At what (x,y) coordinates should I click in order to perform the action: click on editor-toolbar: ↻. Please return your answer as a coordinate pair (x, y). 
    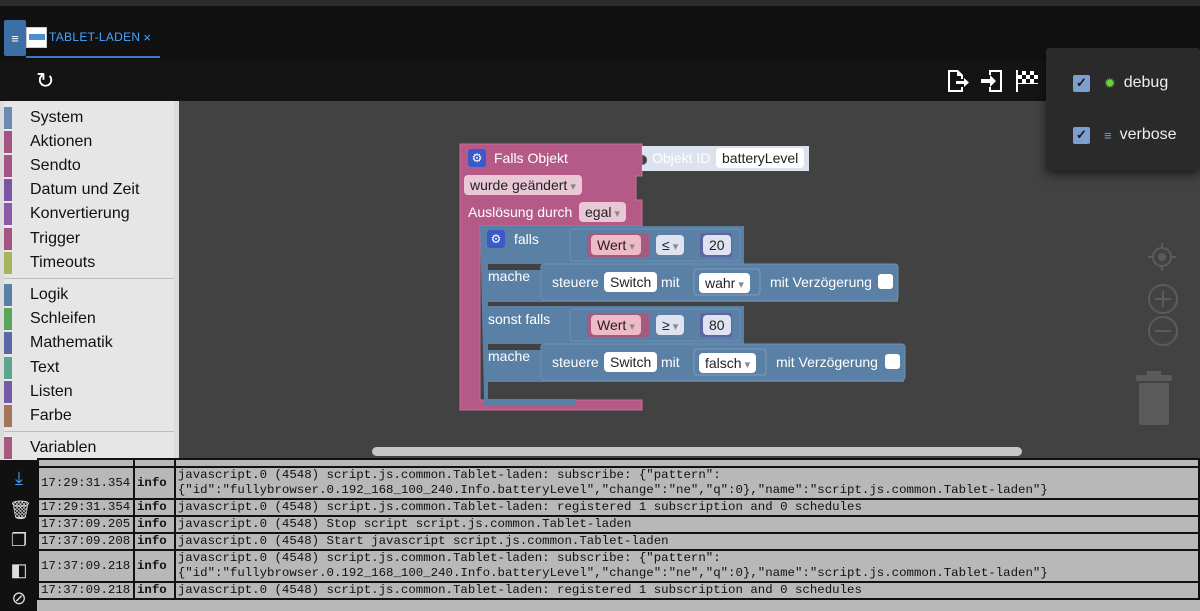
    Looking at the image, I should click on (600, 80).